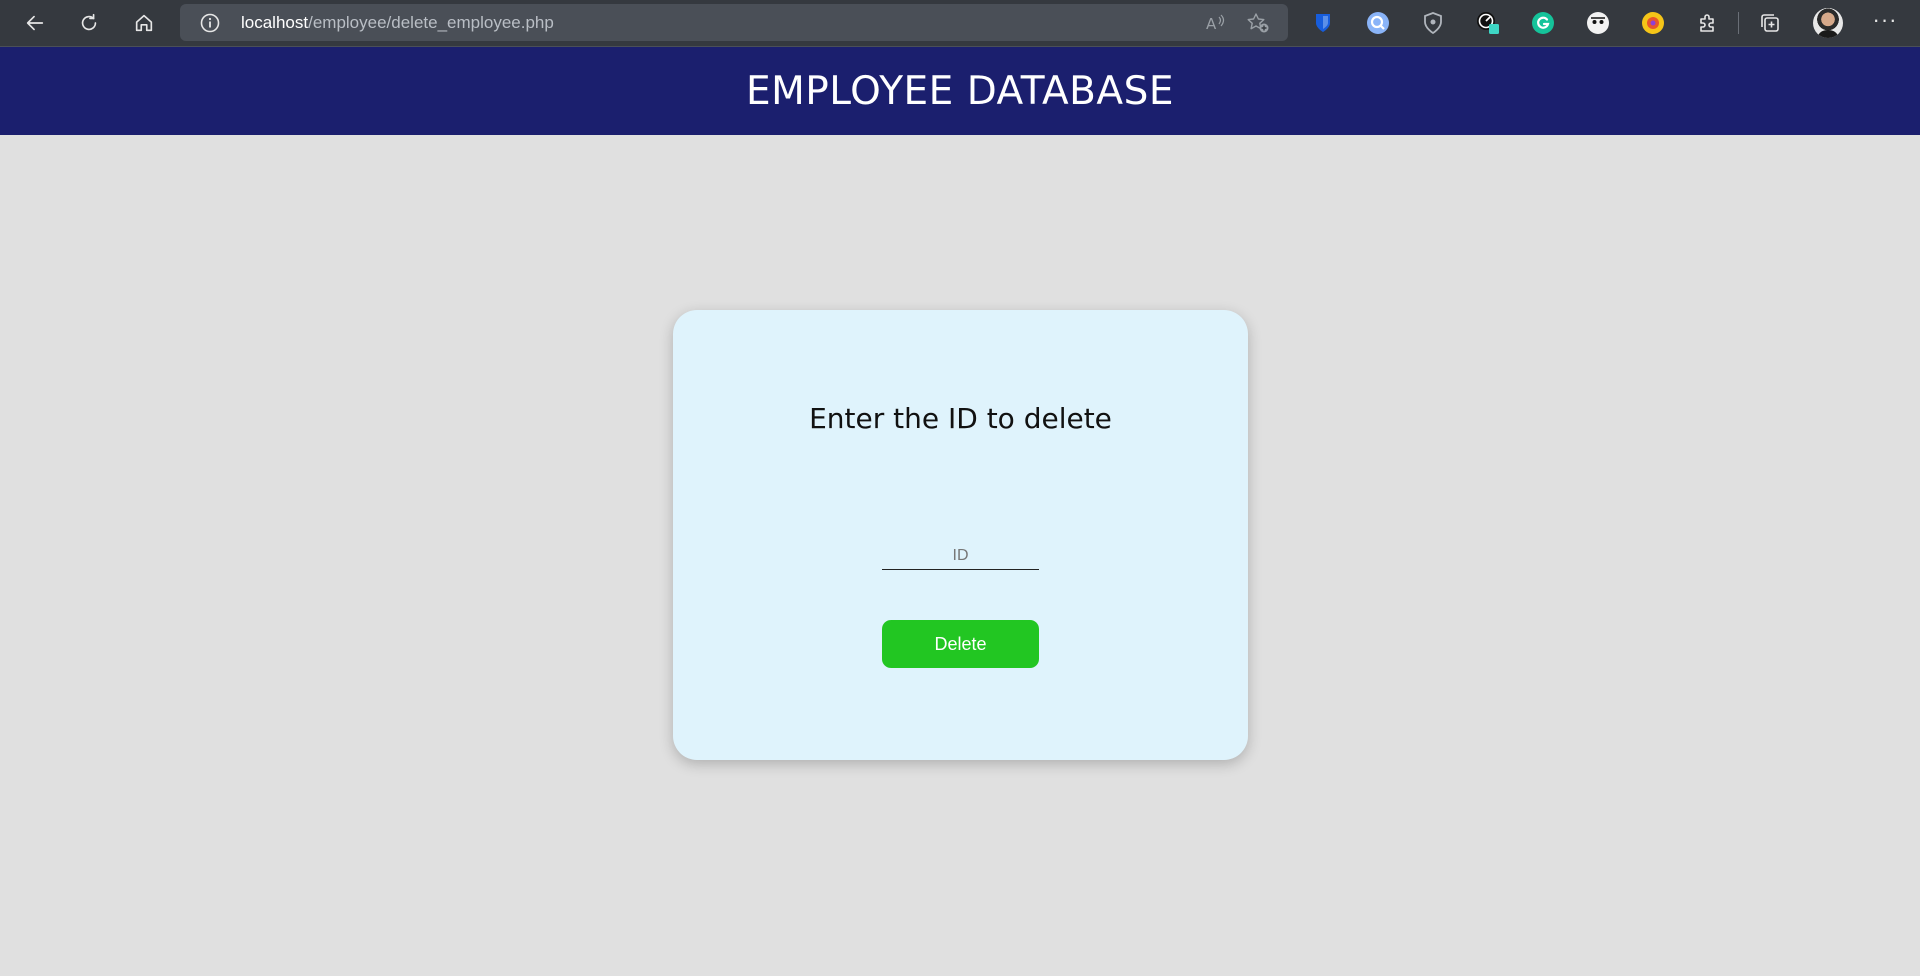 The width and height of the screenshot is (1920, 976). What do you see at coordinates (1258, 23) in the screenshot?
I see `favorites-icon` at bounding box center [1258, 23].